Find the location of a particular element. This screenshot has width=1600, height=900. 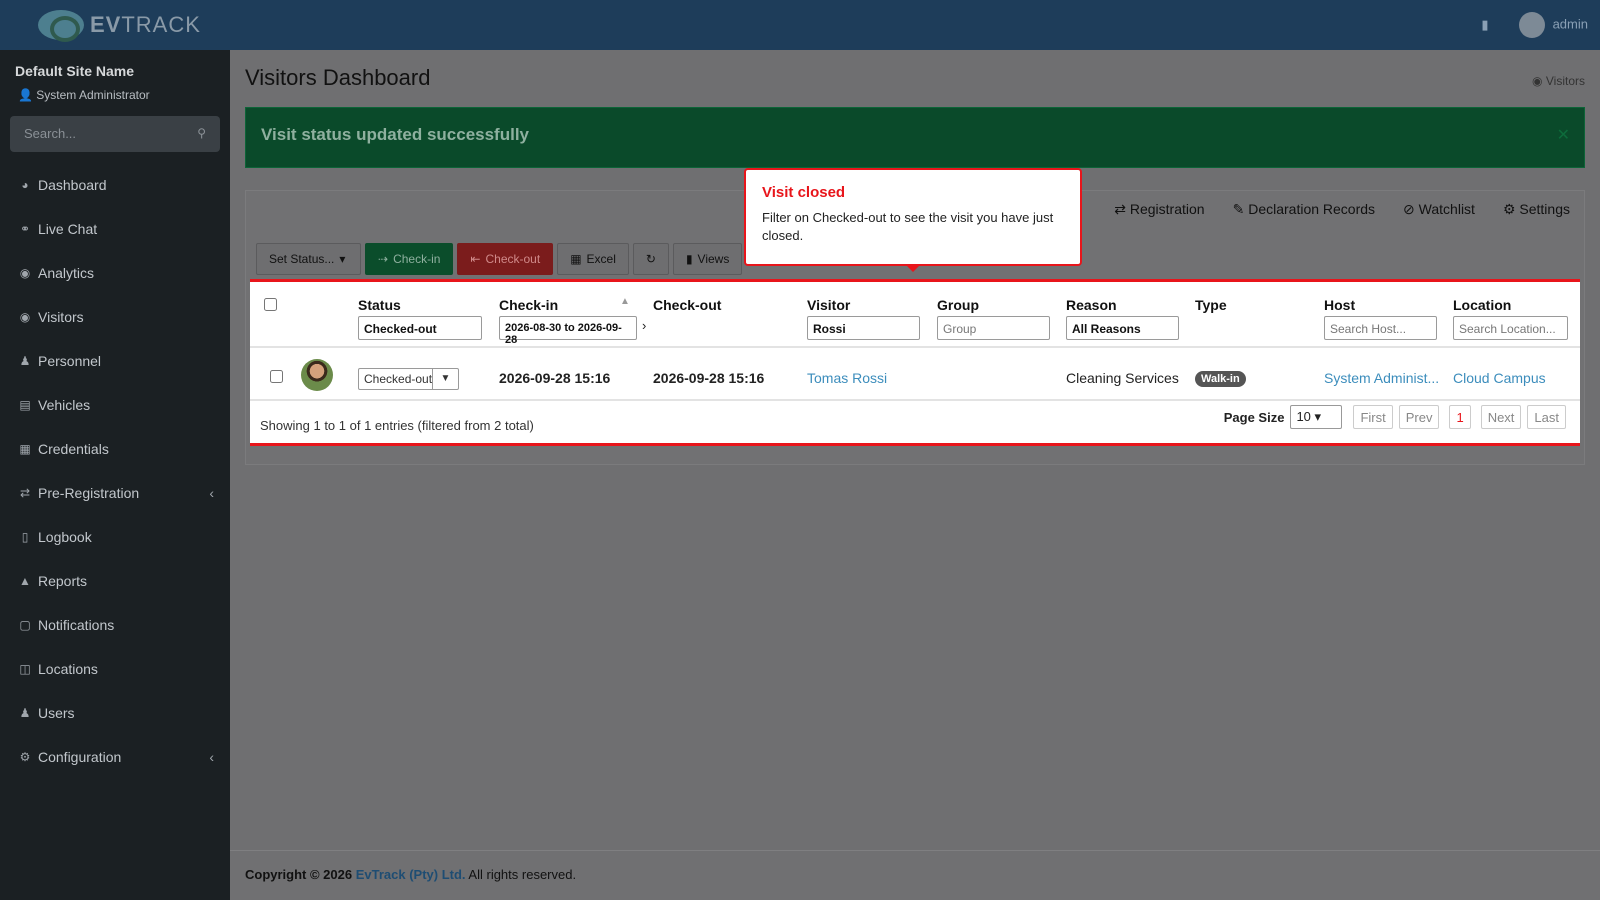

gear-icon: ⚙ is located at coordinates (25, 757).